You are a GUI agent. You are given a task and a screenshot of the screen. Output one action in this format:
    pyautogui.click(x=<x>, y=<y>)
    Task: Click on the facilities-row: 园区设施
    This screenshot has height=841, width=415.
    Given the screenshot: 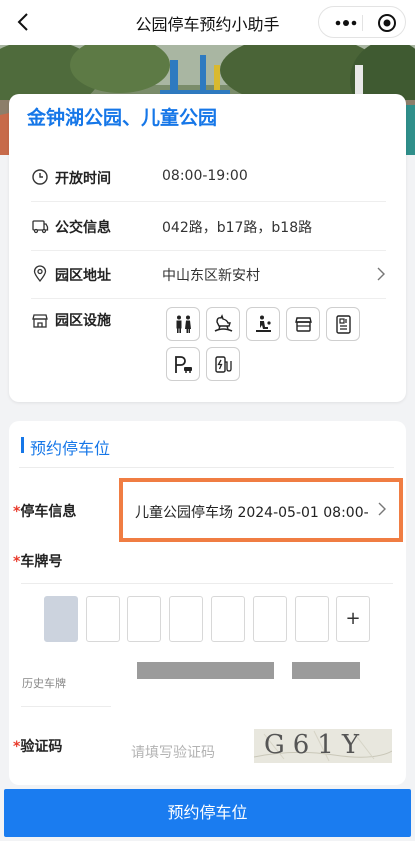 What is the action you would take?
    pyautogui.click(x=211, y=347)
    